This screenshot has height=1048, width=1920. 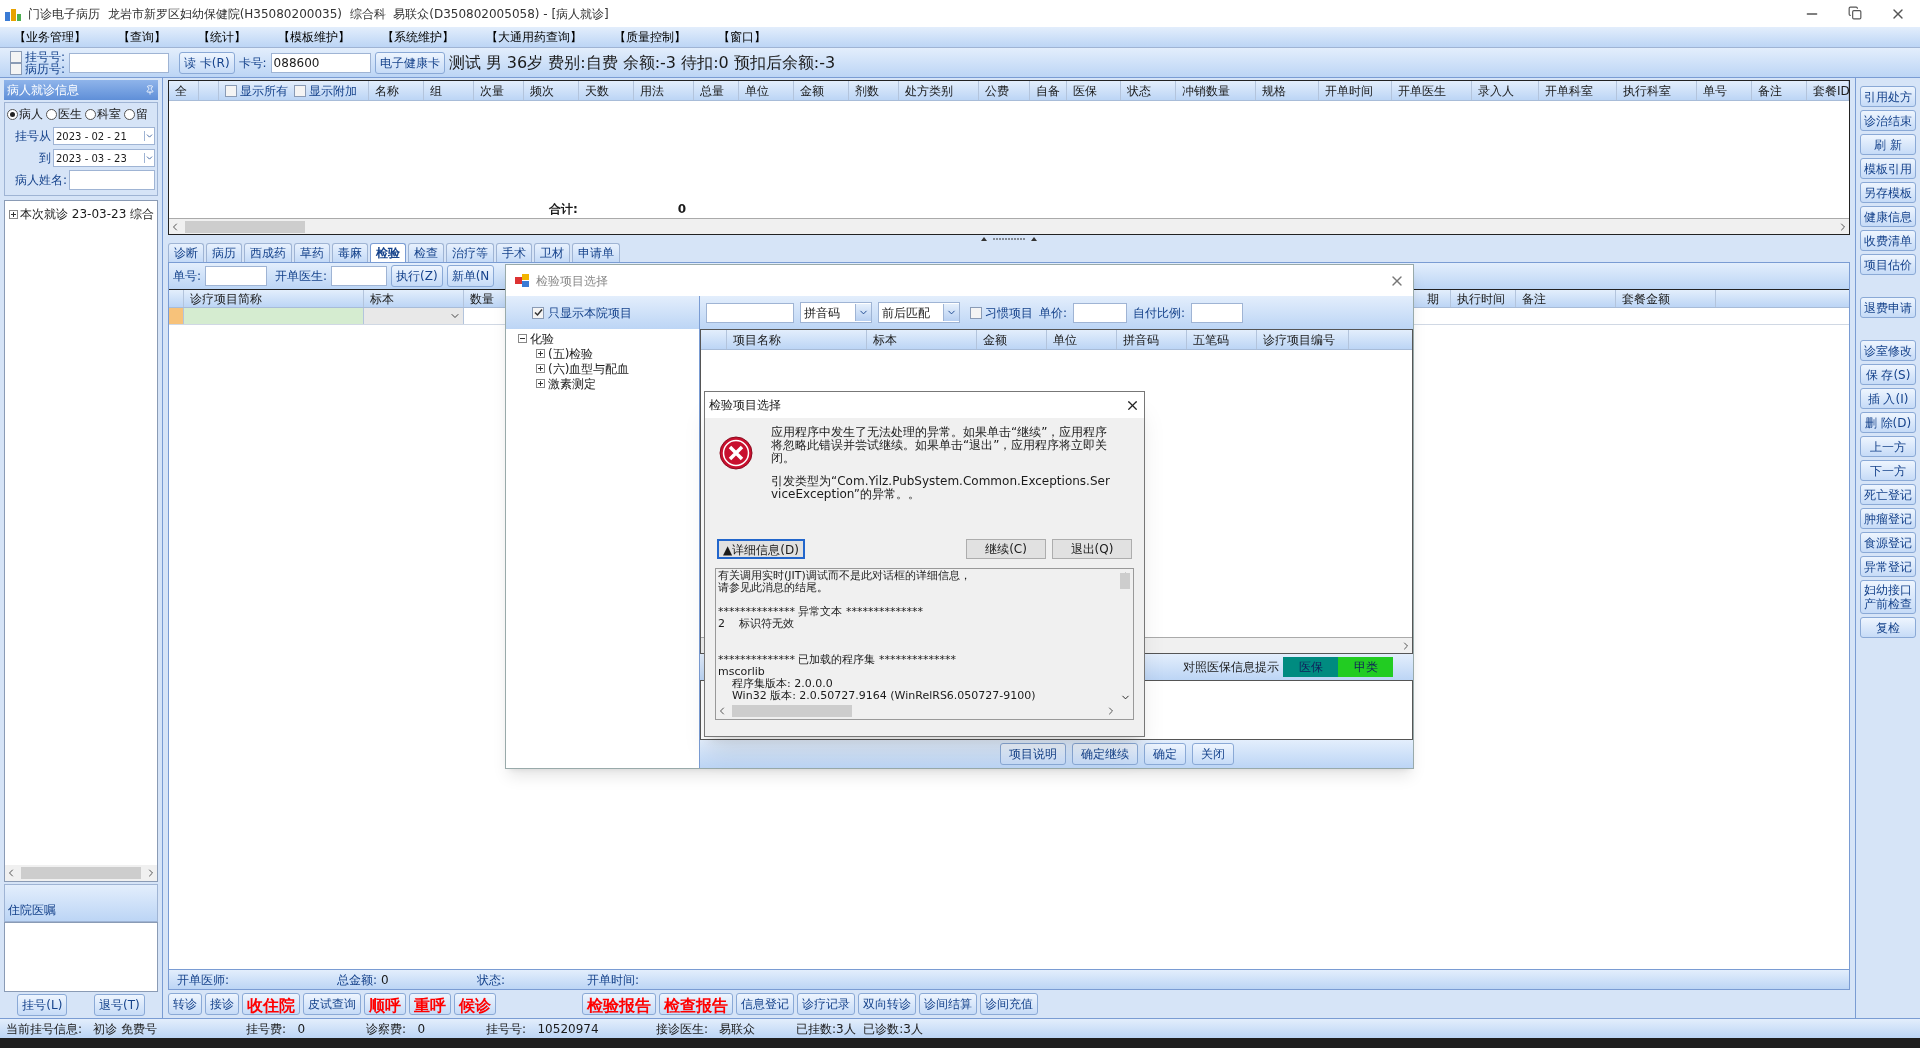 What do you see at coordinates (207, 62) in the screenshot?
I see `button: 读 卡(R)` at bounding box center [207, 62].